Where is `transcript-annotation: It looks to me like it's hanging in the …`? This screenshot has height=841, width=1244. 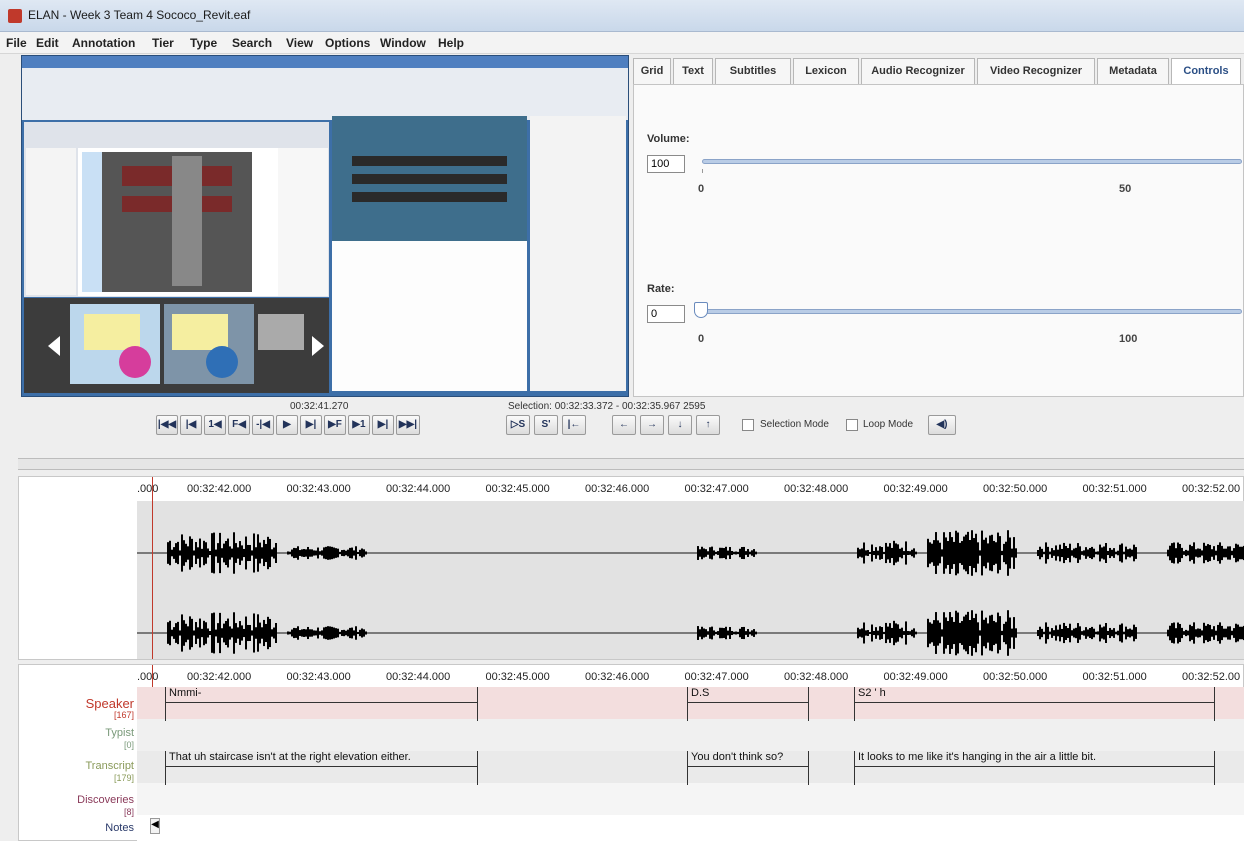
transcript-annotation: It looks to me like it's hanging in the … is located at coordinates (1034, 768).